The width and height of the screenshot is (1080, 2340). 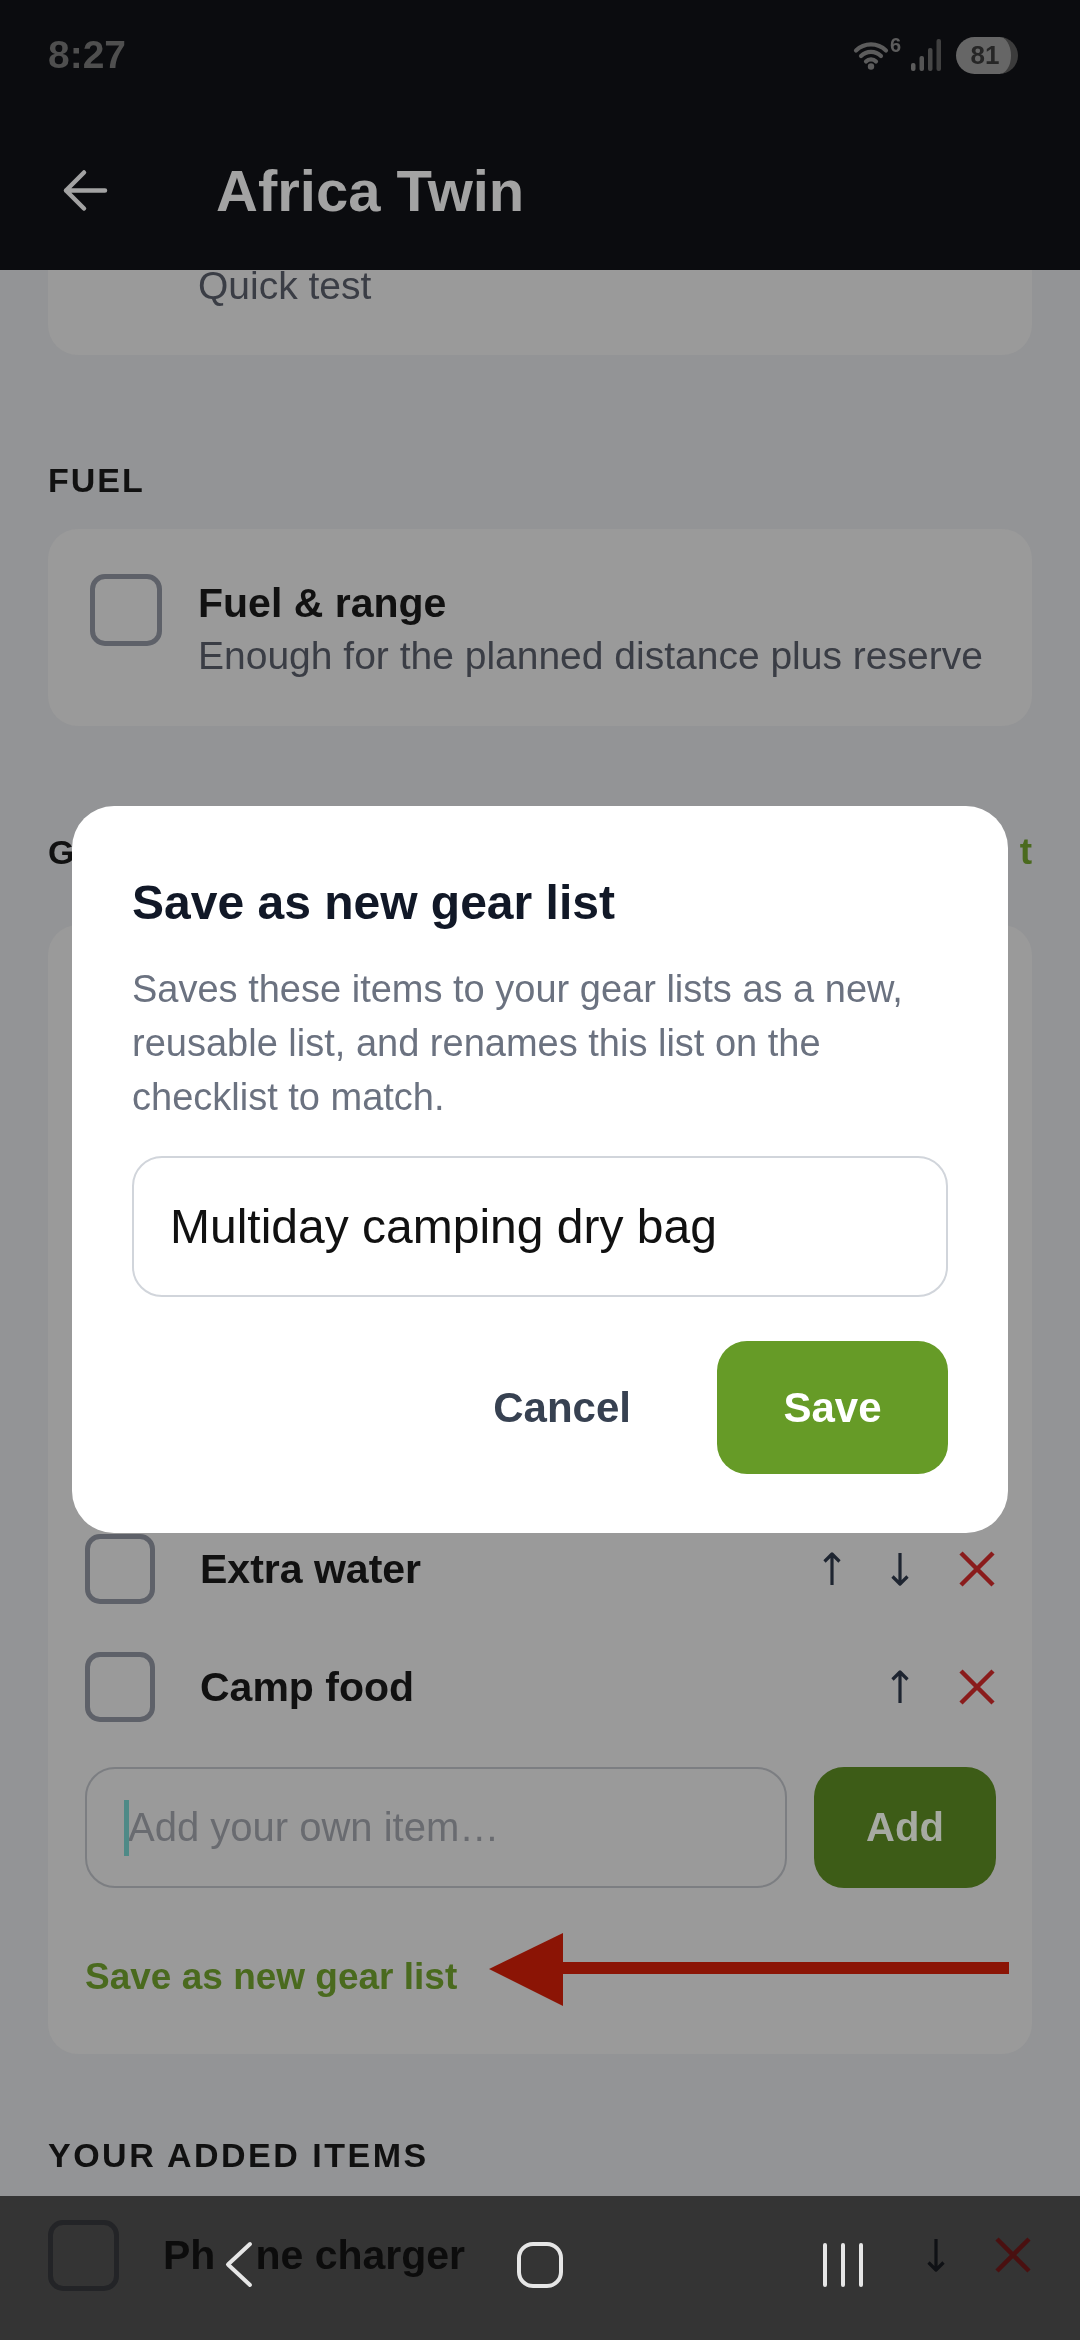 What do you see at coordinates (285, 288) in the screenshot?
I see `item-subtitle: Quick test` at bounding box center [285, 288].